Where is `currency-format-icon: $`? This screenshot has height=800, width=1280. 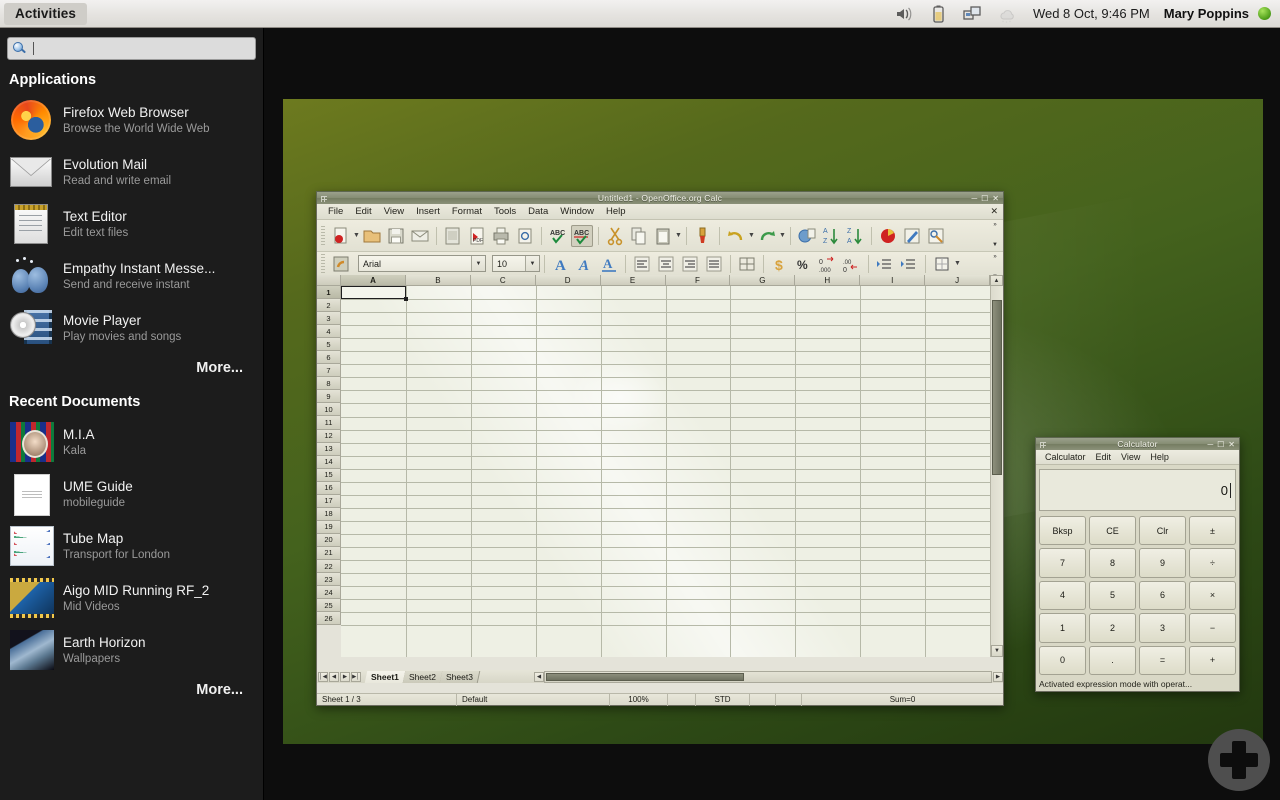 currency-format-icon: $ is located at coordinates (780, 264).